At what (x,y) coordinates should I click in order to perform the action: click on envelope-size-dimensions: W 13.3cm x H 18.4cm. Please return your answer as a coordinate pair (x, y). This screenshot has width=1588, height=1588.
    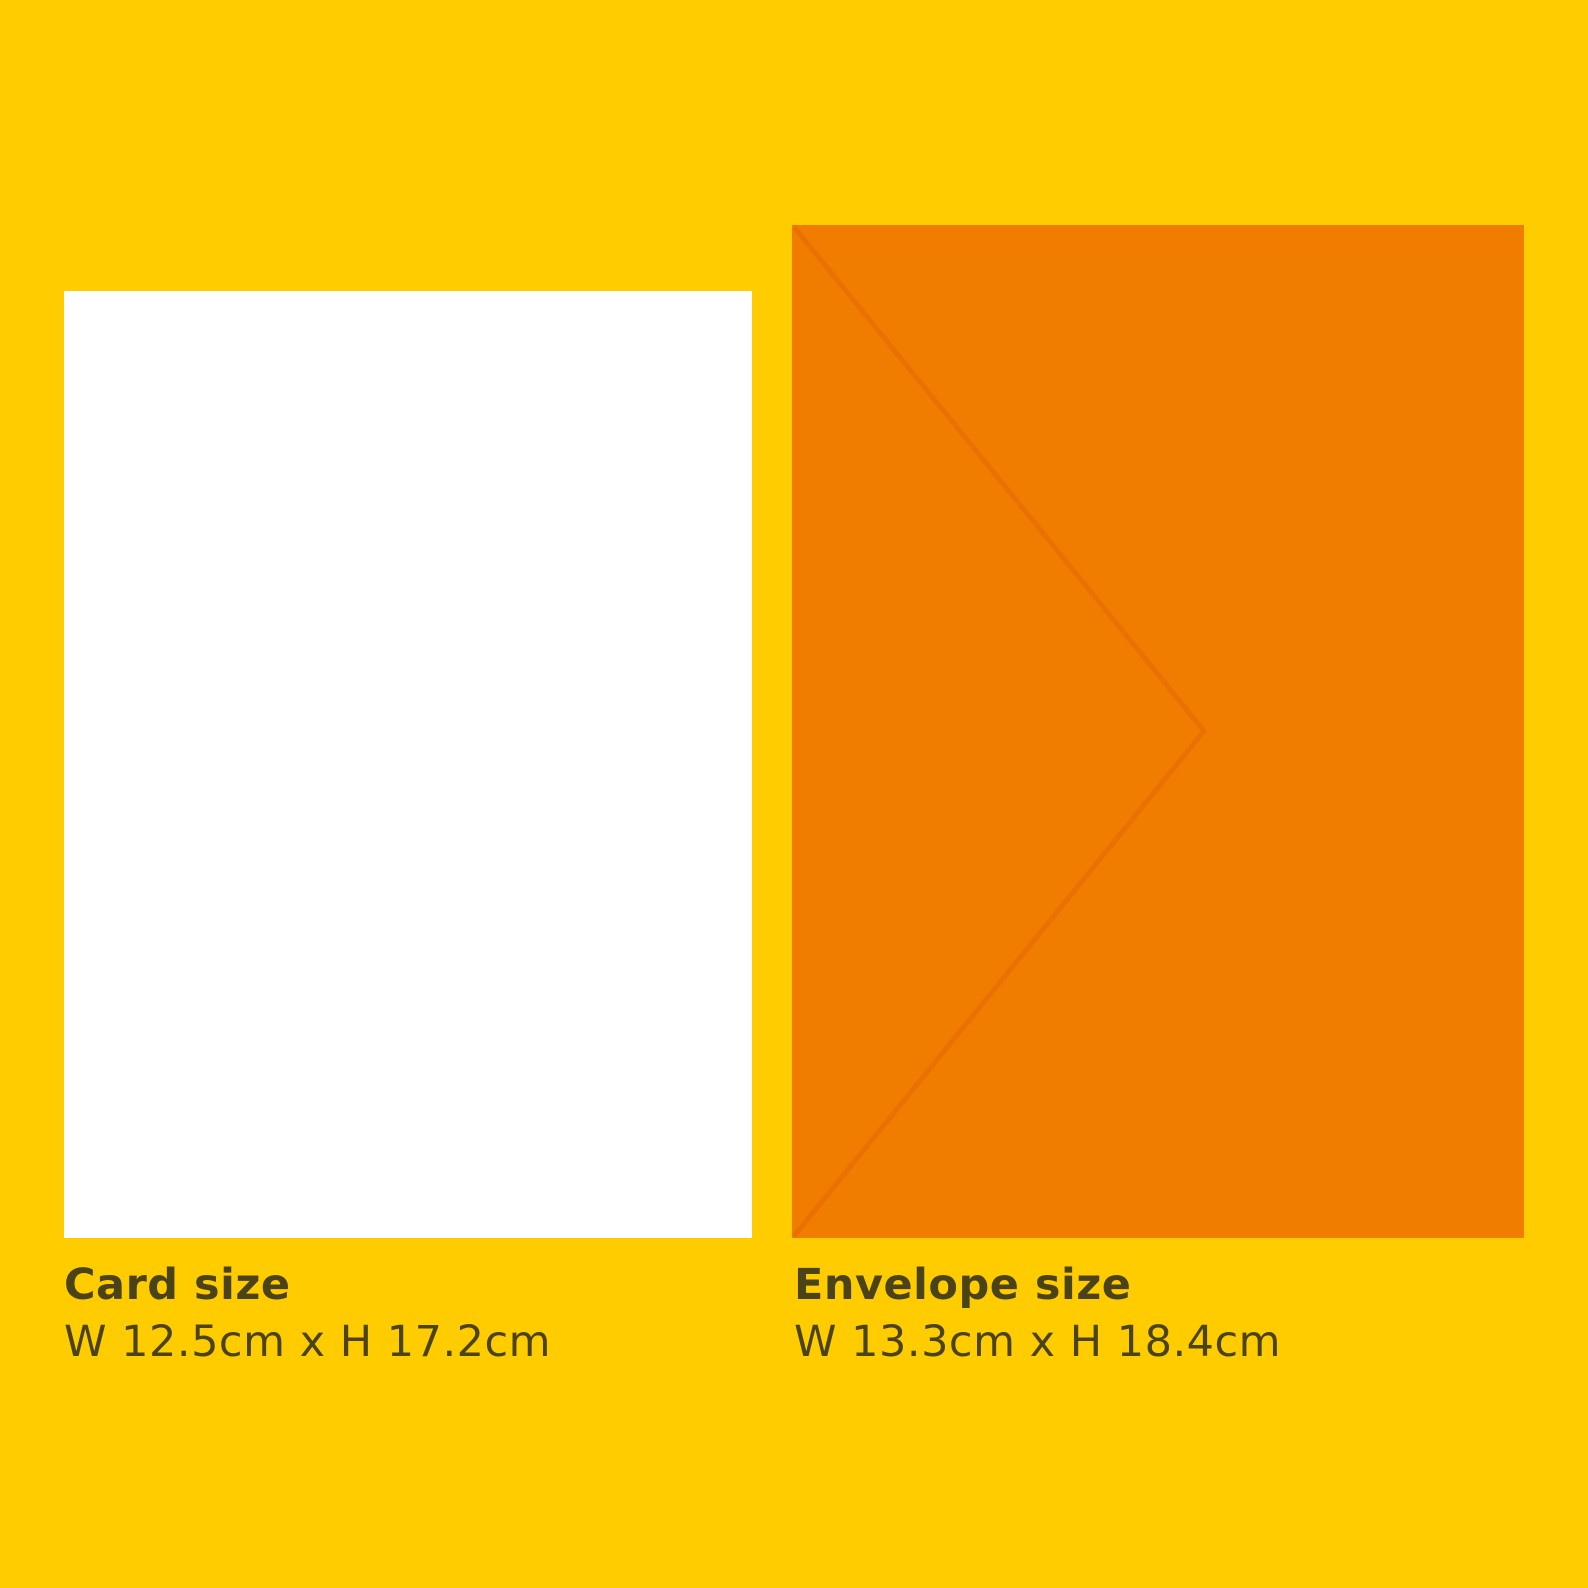
    Looking at the image, I should click on (1038, 1342).